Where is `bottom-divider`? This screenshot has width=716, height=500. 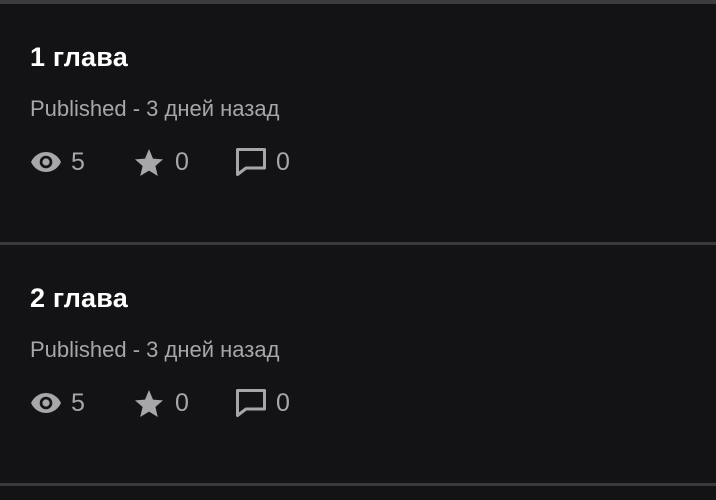
bottom-divider is located at coordinates (358, 484).